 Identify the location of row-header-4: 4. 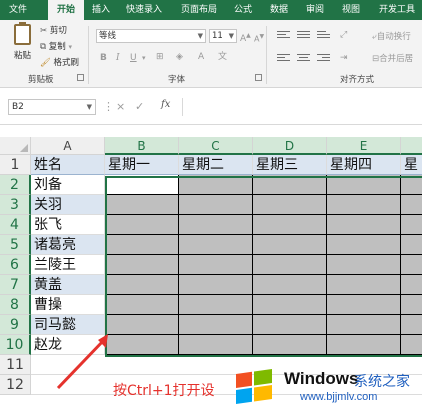
(15, 225).